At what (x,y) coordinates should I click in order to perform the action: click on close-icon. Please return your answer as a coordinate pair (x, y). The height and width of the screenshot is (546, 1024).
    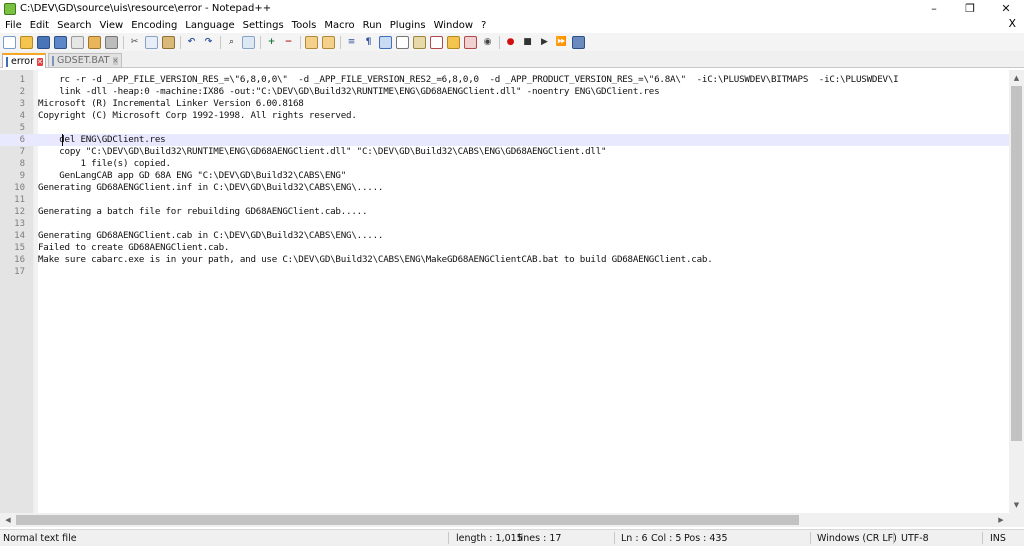
    Looking at the image, I should click on (77, 42).